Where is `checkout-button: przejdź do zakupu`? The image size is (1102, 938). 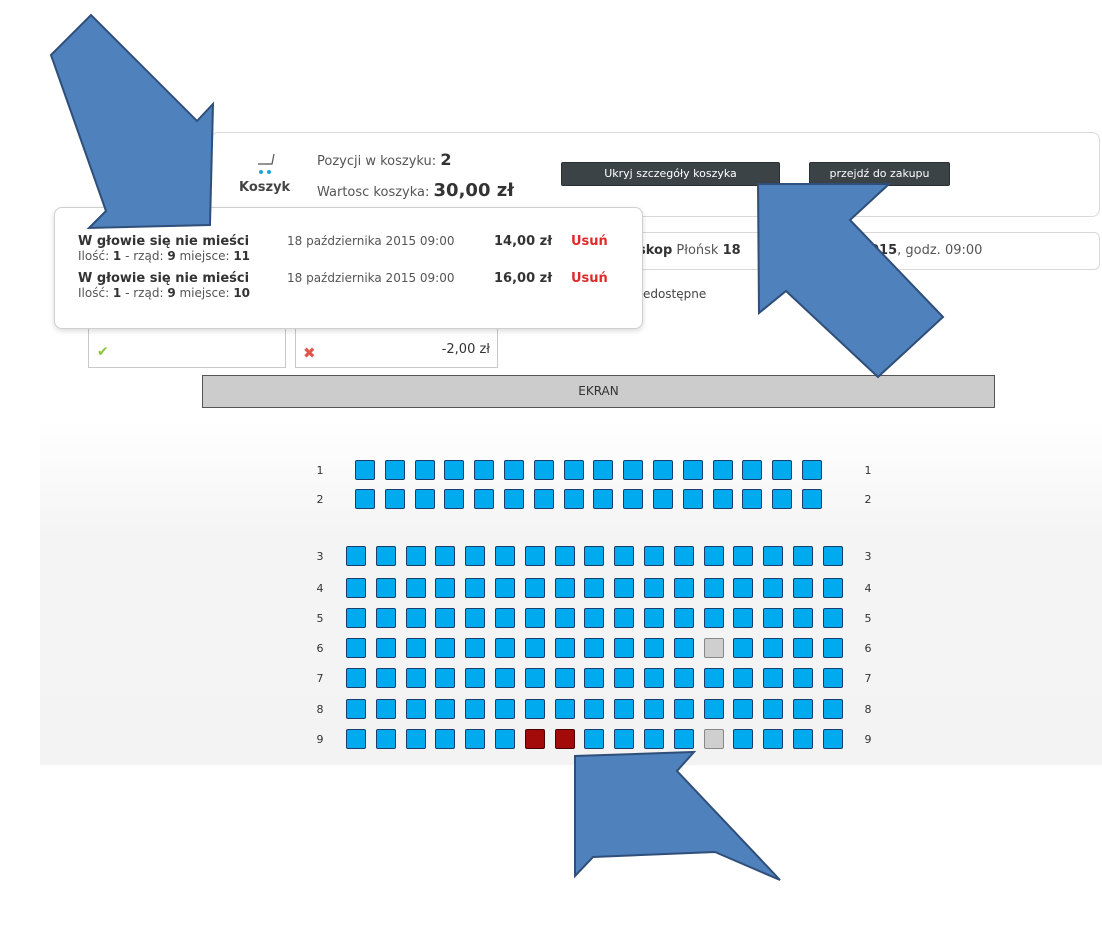
checkout-button: przejdź do zakupu is located at coordinates (879, 174).